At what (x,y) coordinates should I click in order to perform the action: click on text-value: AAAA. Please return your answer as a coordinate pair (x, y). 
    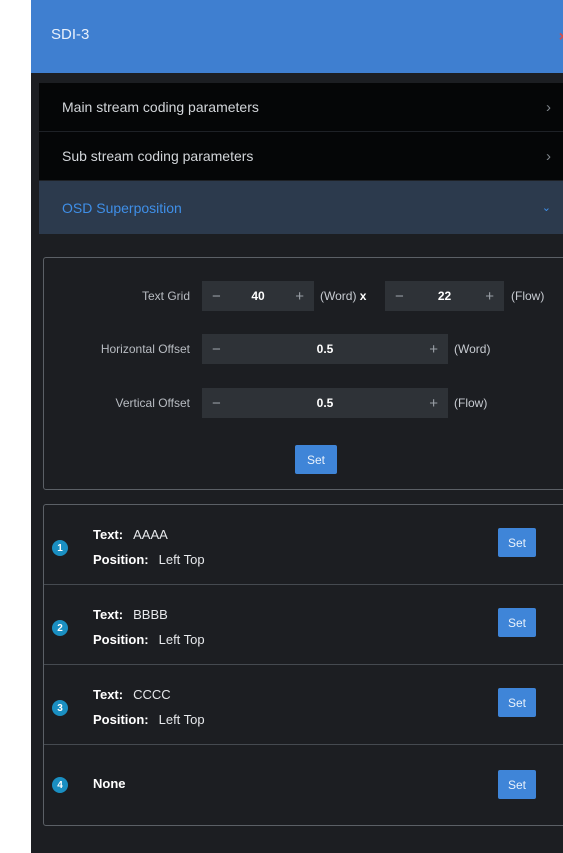
    Looking at the image, I should click on (150, 534).